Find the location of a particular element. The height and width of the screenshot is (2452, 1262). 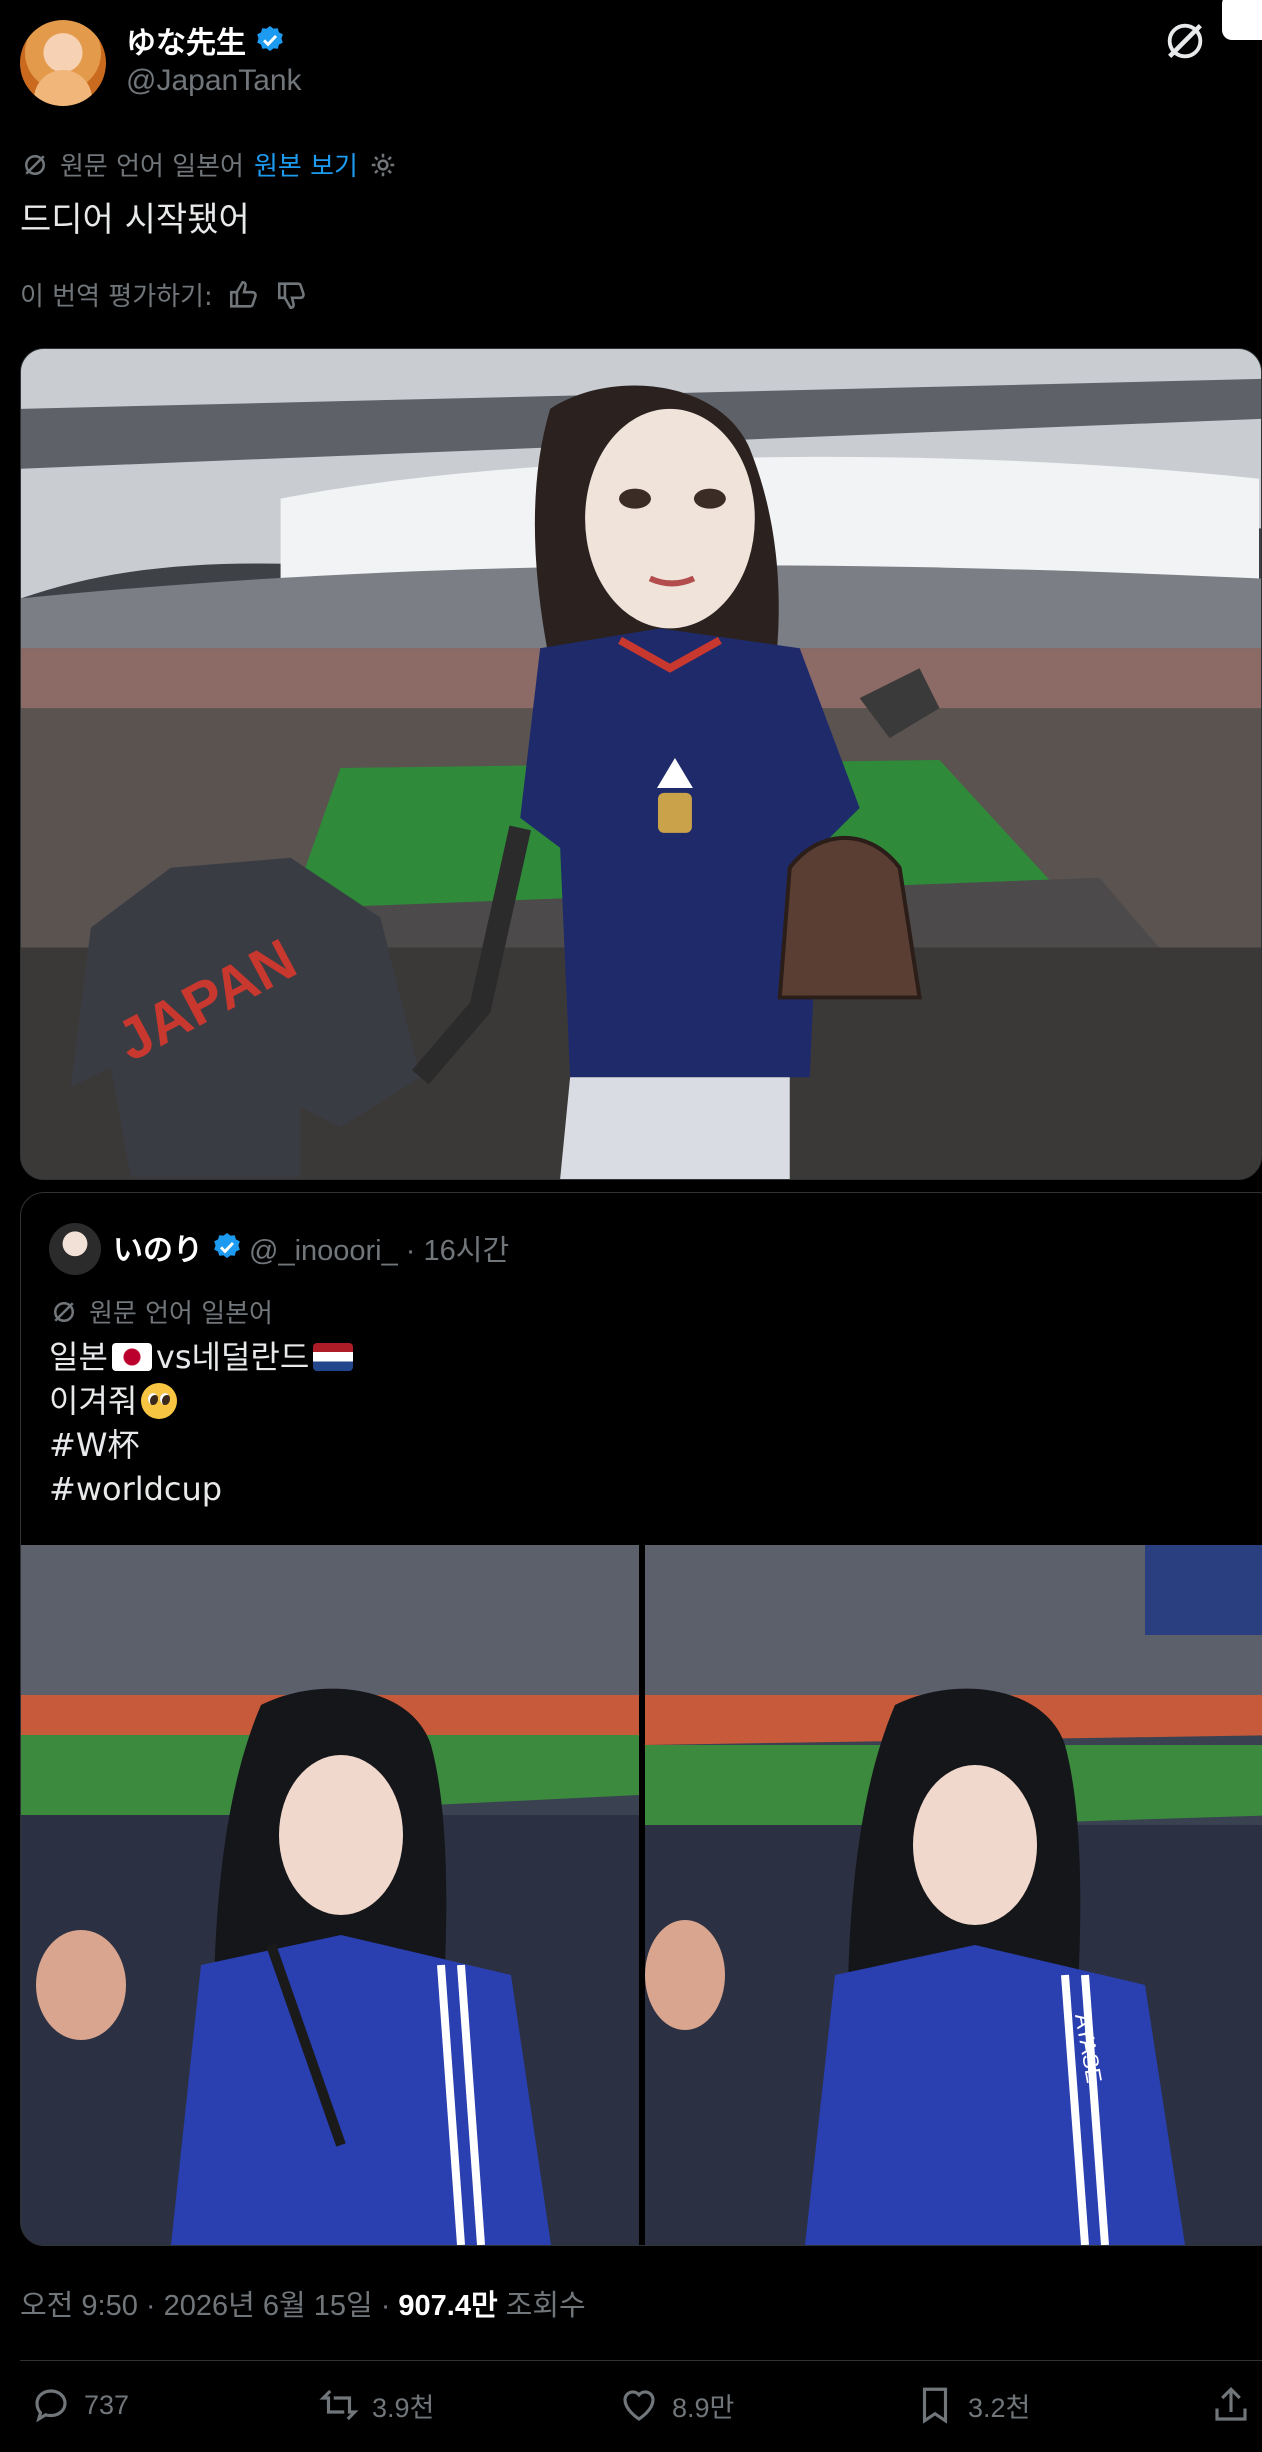

japan-flag-icon is located at coordinates (131, 1357).